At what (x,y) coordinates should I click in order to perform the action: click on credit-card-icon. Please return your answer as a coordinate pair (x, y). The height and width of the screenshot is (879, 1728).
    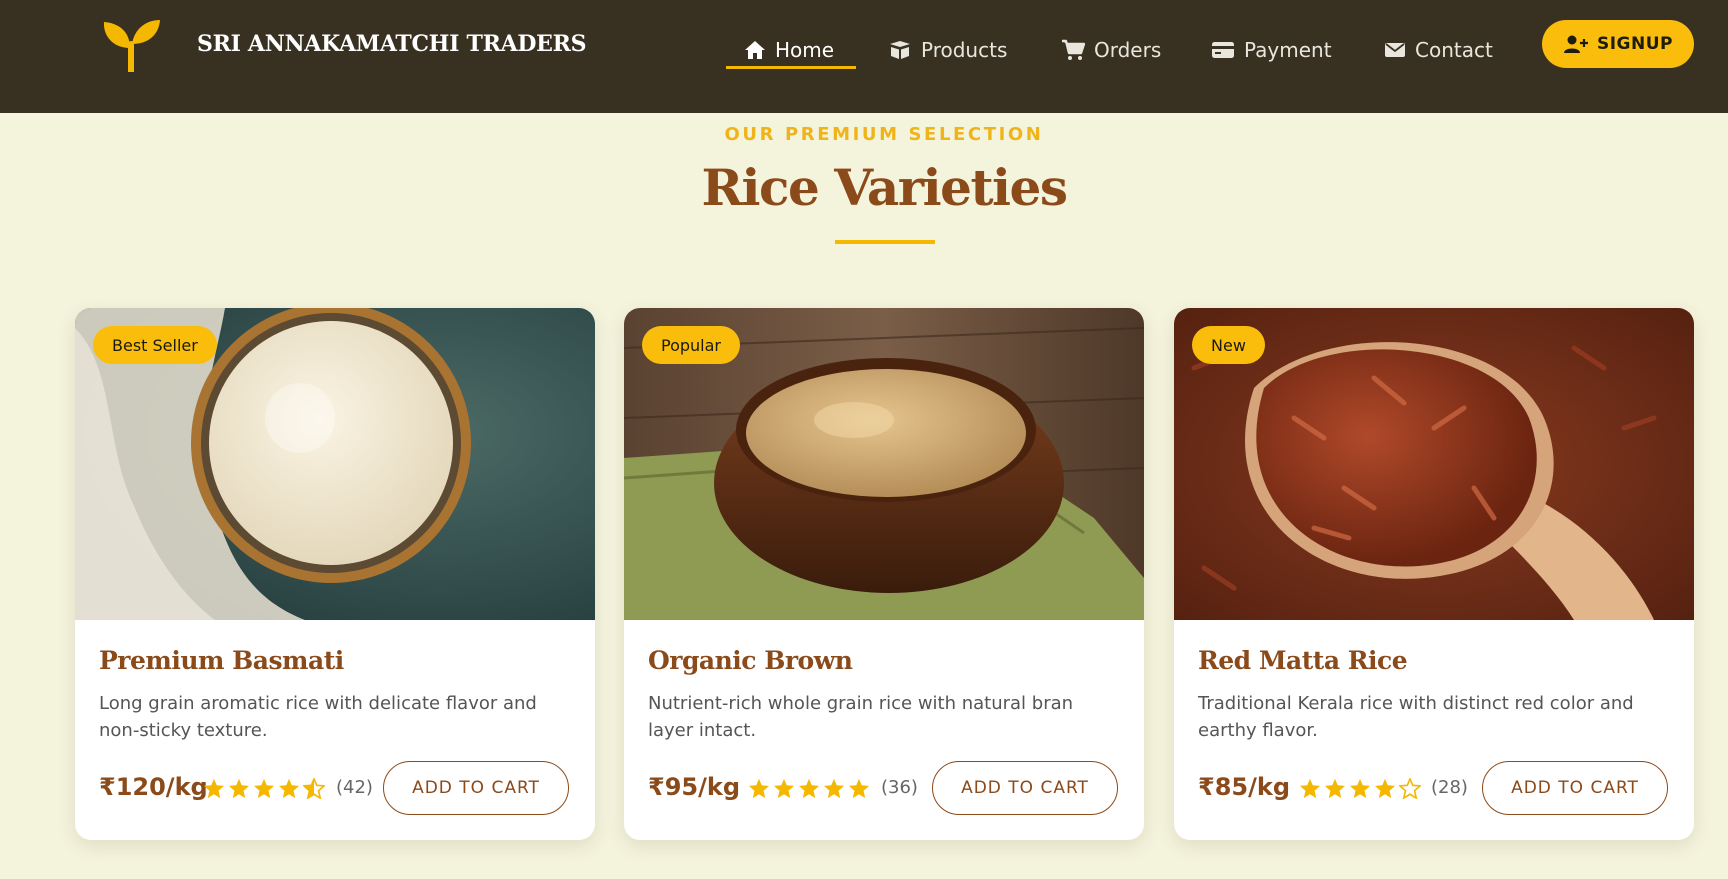
    Looking at the image, I should click on (1223, 50).